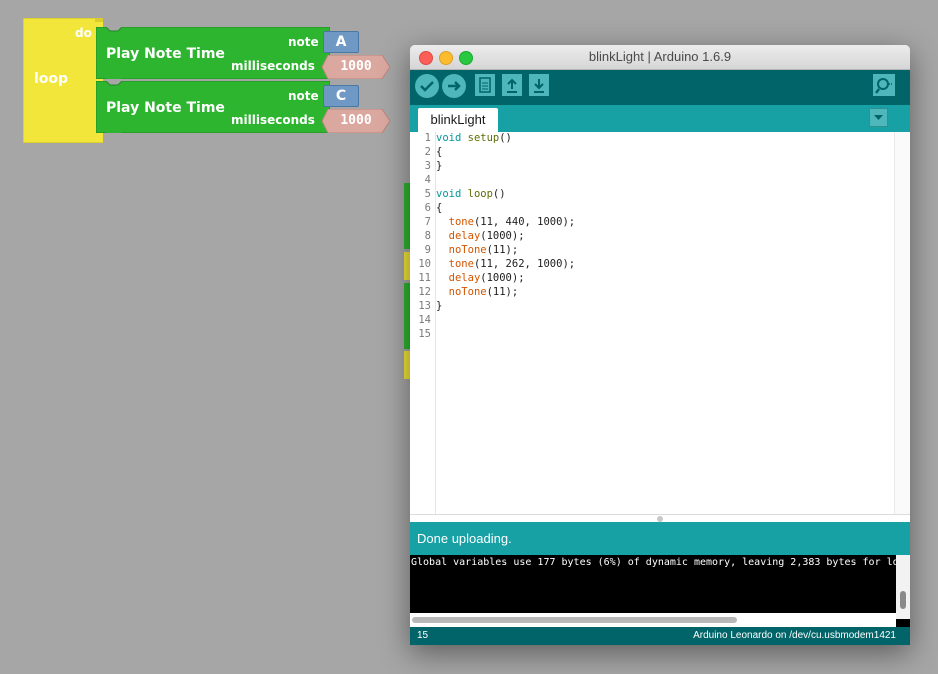  Describe the element at coordinates (51, 79) in the screenshot. I see `loop-label: loop` at that location.